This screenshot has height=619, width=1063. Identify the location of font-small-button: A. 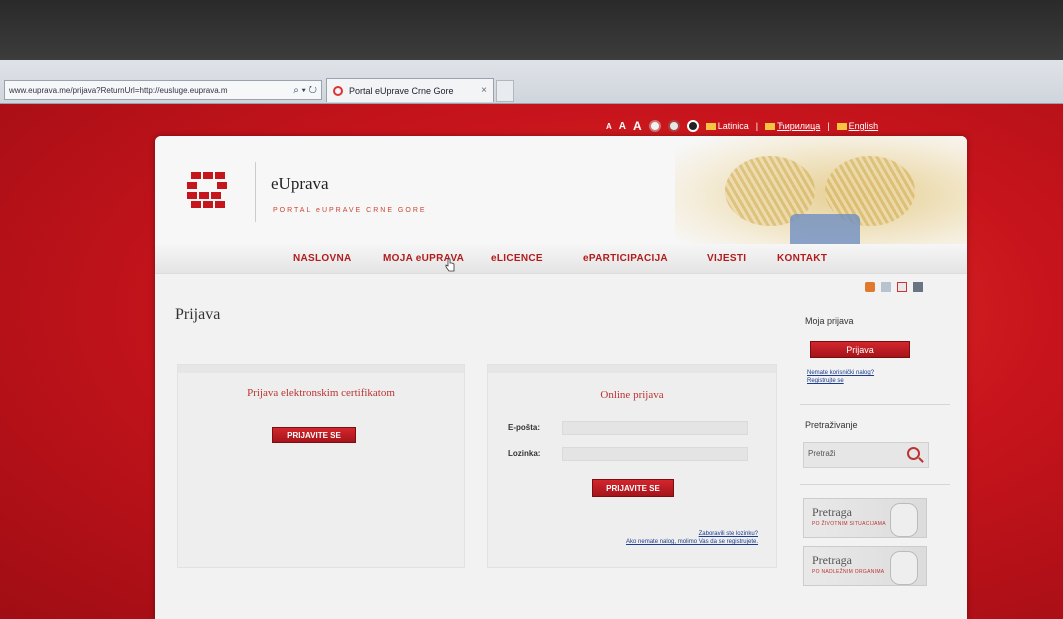
(609, 126).